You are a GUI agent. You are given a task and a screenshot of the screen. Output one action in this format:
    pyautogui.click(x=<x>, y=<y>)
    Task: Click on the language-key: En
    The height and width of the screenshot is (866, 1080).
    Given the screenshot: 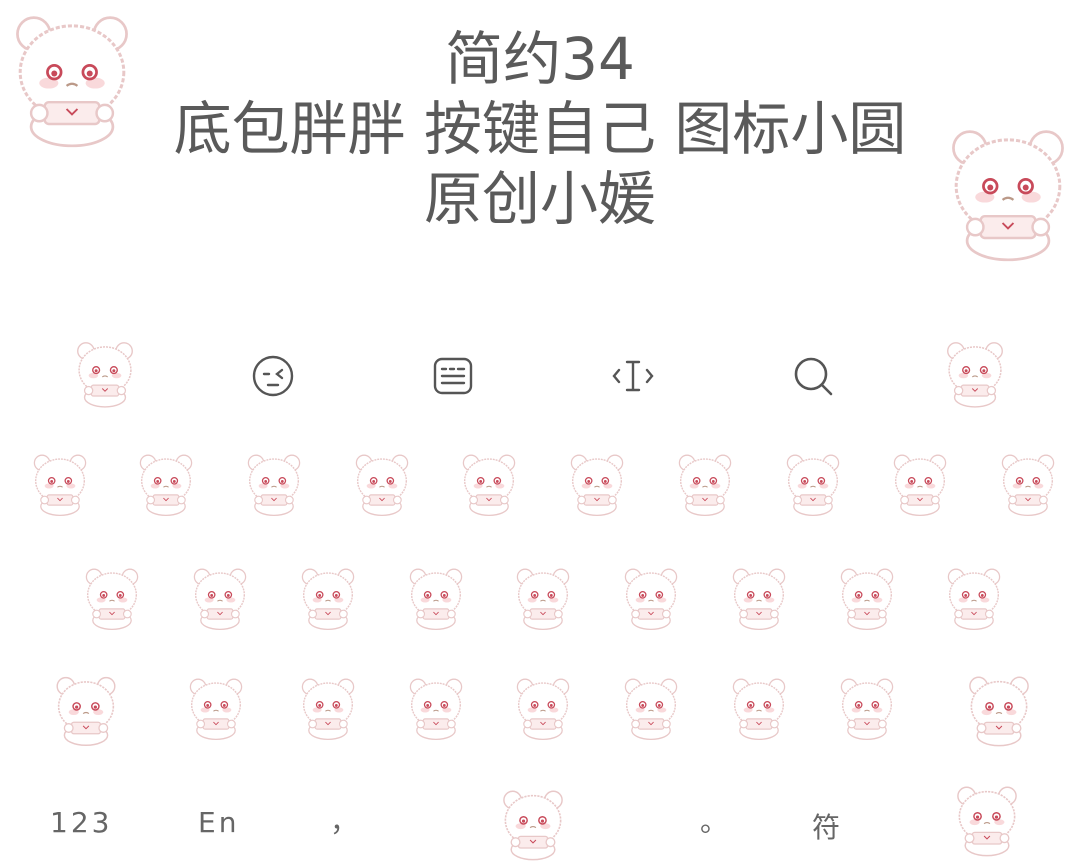 What is the action you would take?
    pyautogui.click(x=218, y=822)
    